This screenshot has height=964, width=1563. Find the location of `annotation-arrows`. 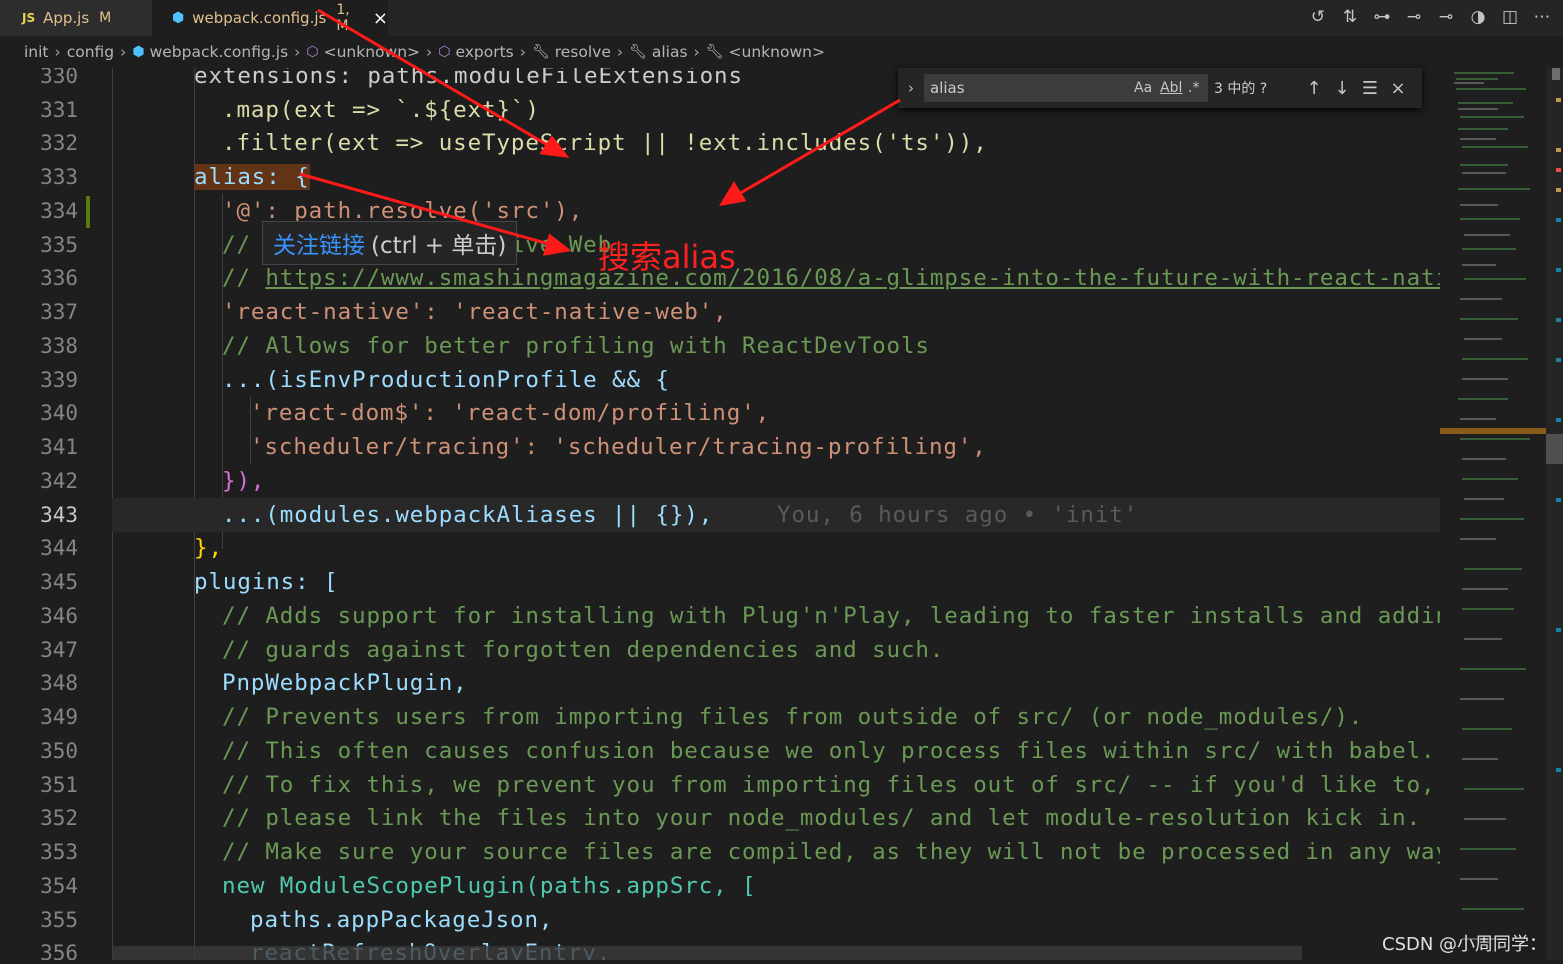

annotation-arrows is located at coordinates (600, 132).